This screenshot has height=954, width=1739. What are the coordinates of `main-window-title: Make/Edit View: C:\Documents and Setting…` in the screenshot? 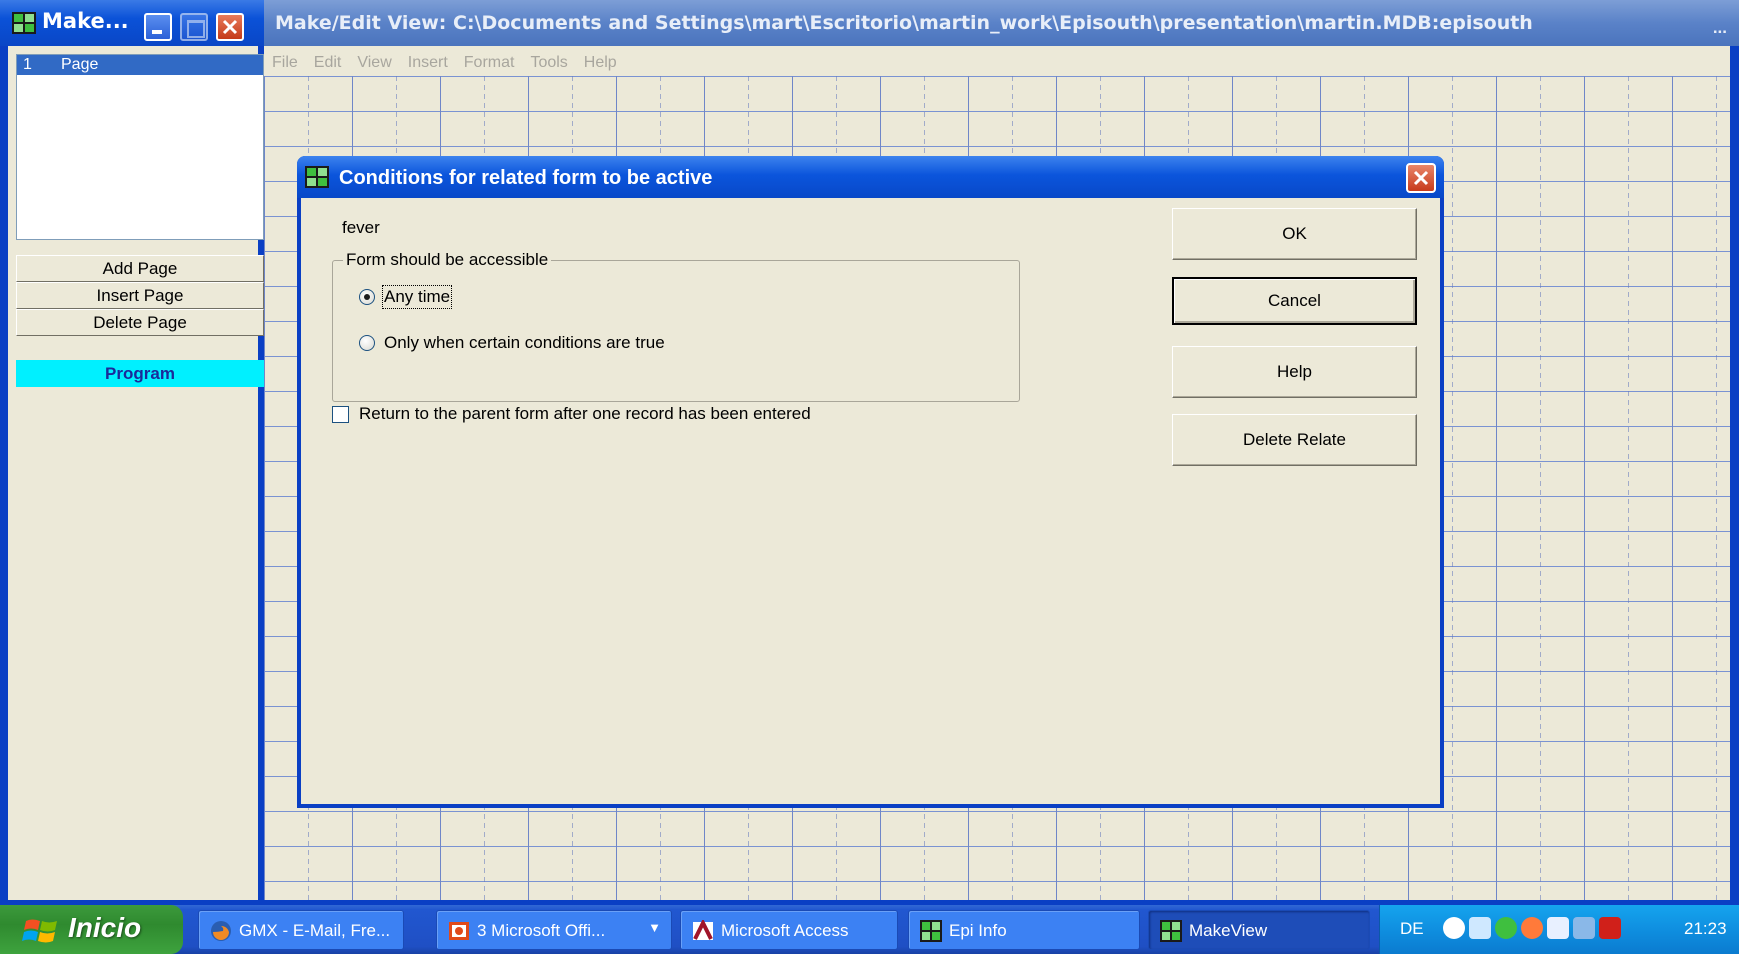 It's located at (904, 23).